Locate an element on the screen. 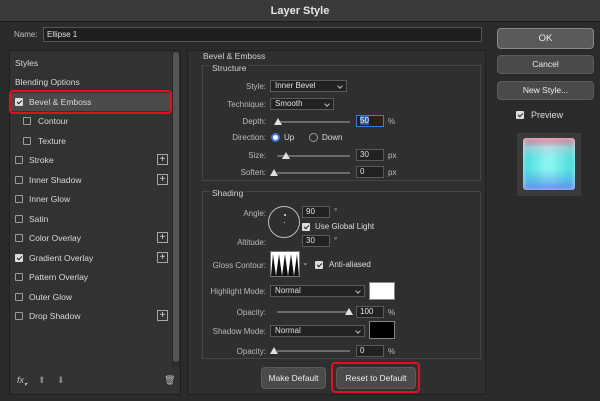 The width and height of the screenshot is (600, 401). make-default-button: Make Default is located at coordinates (293, 378).